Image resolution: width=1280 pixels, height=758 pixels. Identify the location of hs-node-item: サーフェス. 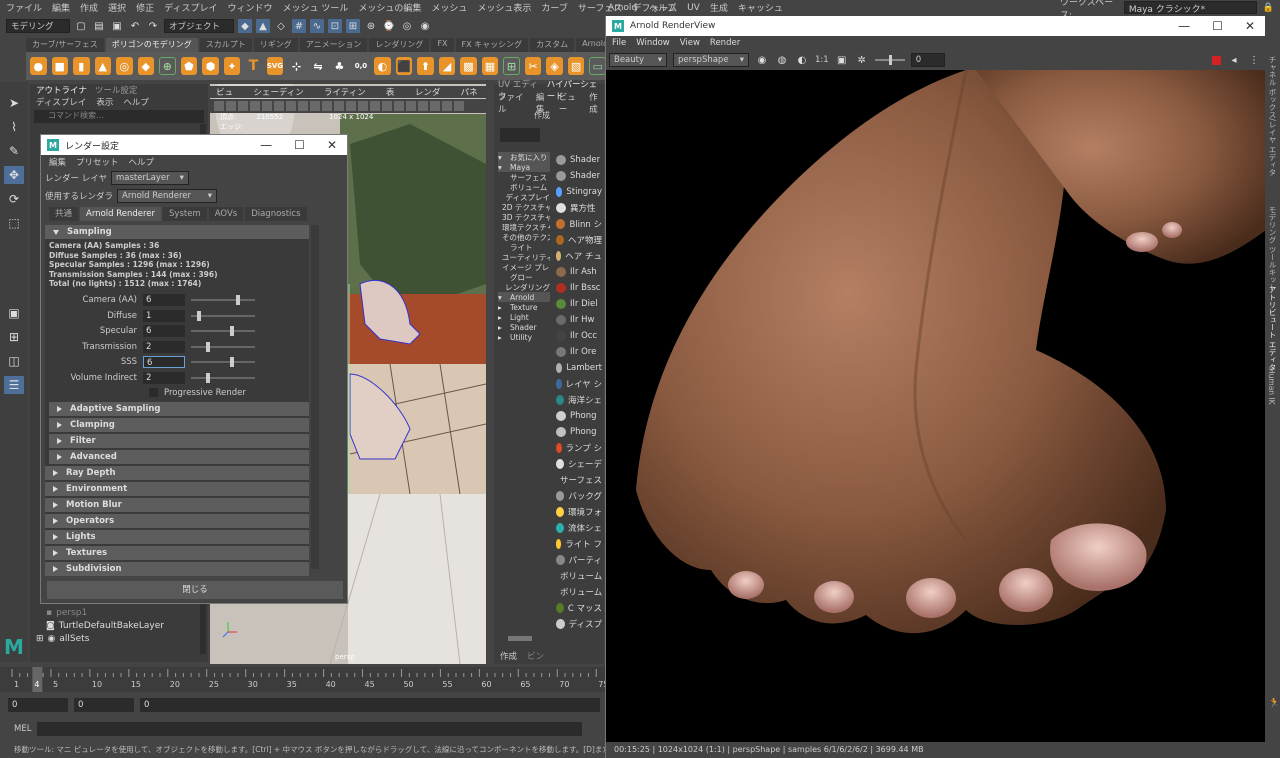
(579, 480).